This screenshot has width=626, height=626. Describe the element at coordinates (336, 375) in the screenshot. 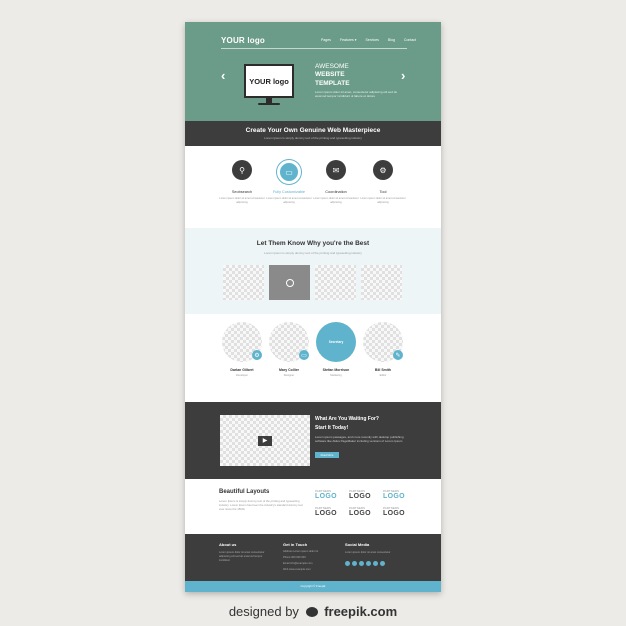

I see `member-role: Marketing` at that location.